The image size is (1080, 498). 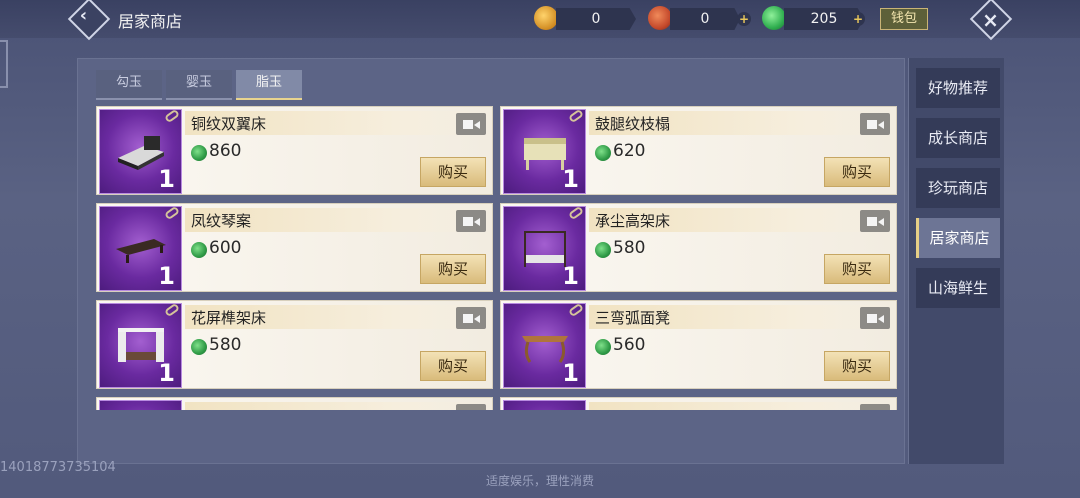 I want to click on item-name: 鼓腿纹枝榻, so click(x=633, y=124).